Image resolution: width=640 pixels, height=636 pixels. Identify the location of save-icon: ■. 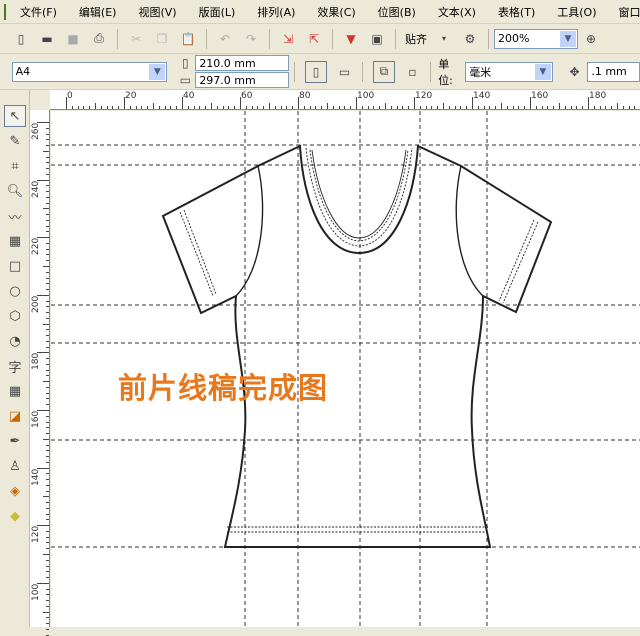
(73, 39).